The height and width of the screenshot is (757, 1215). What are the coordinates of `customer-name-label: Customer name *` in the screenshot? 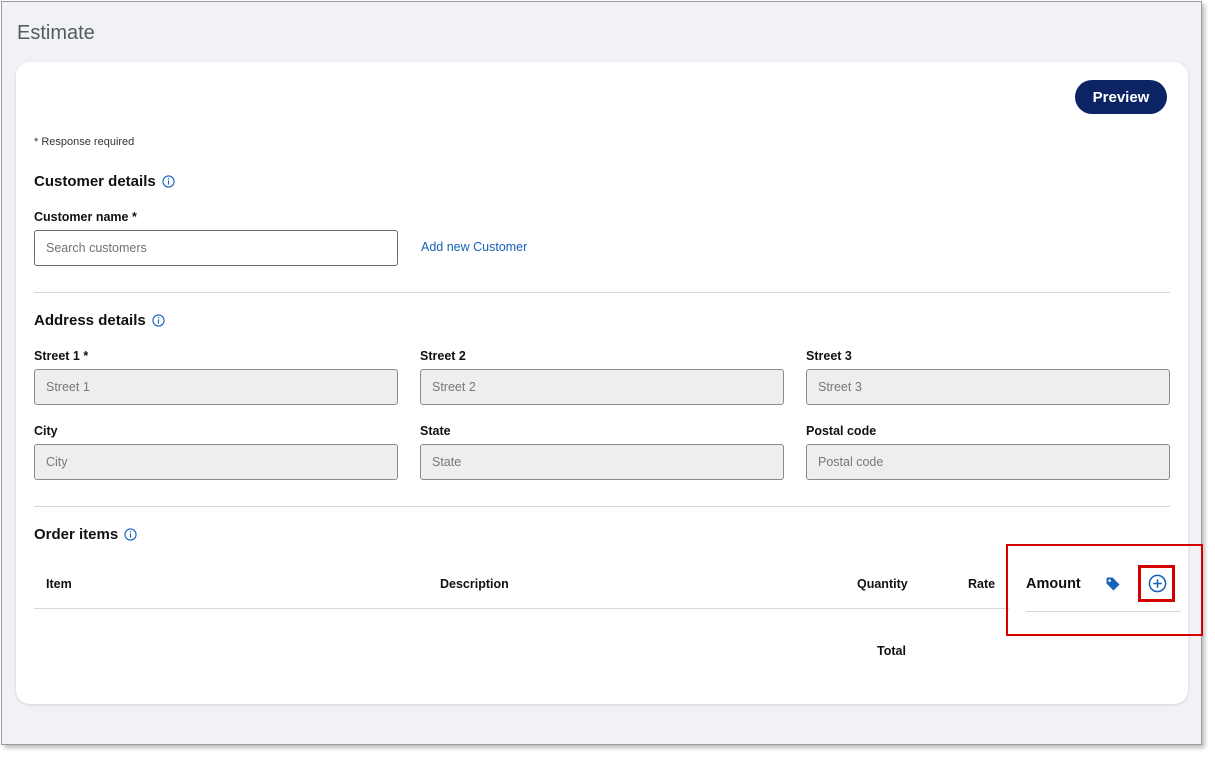 It's located at (85, 217).